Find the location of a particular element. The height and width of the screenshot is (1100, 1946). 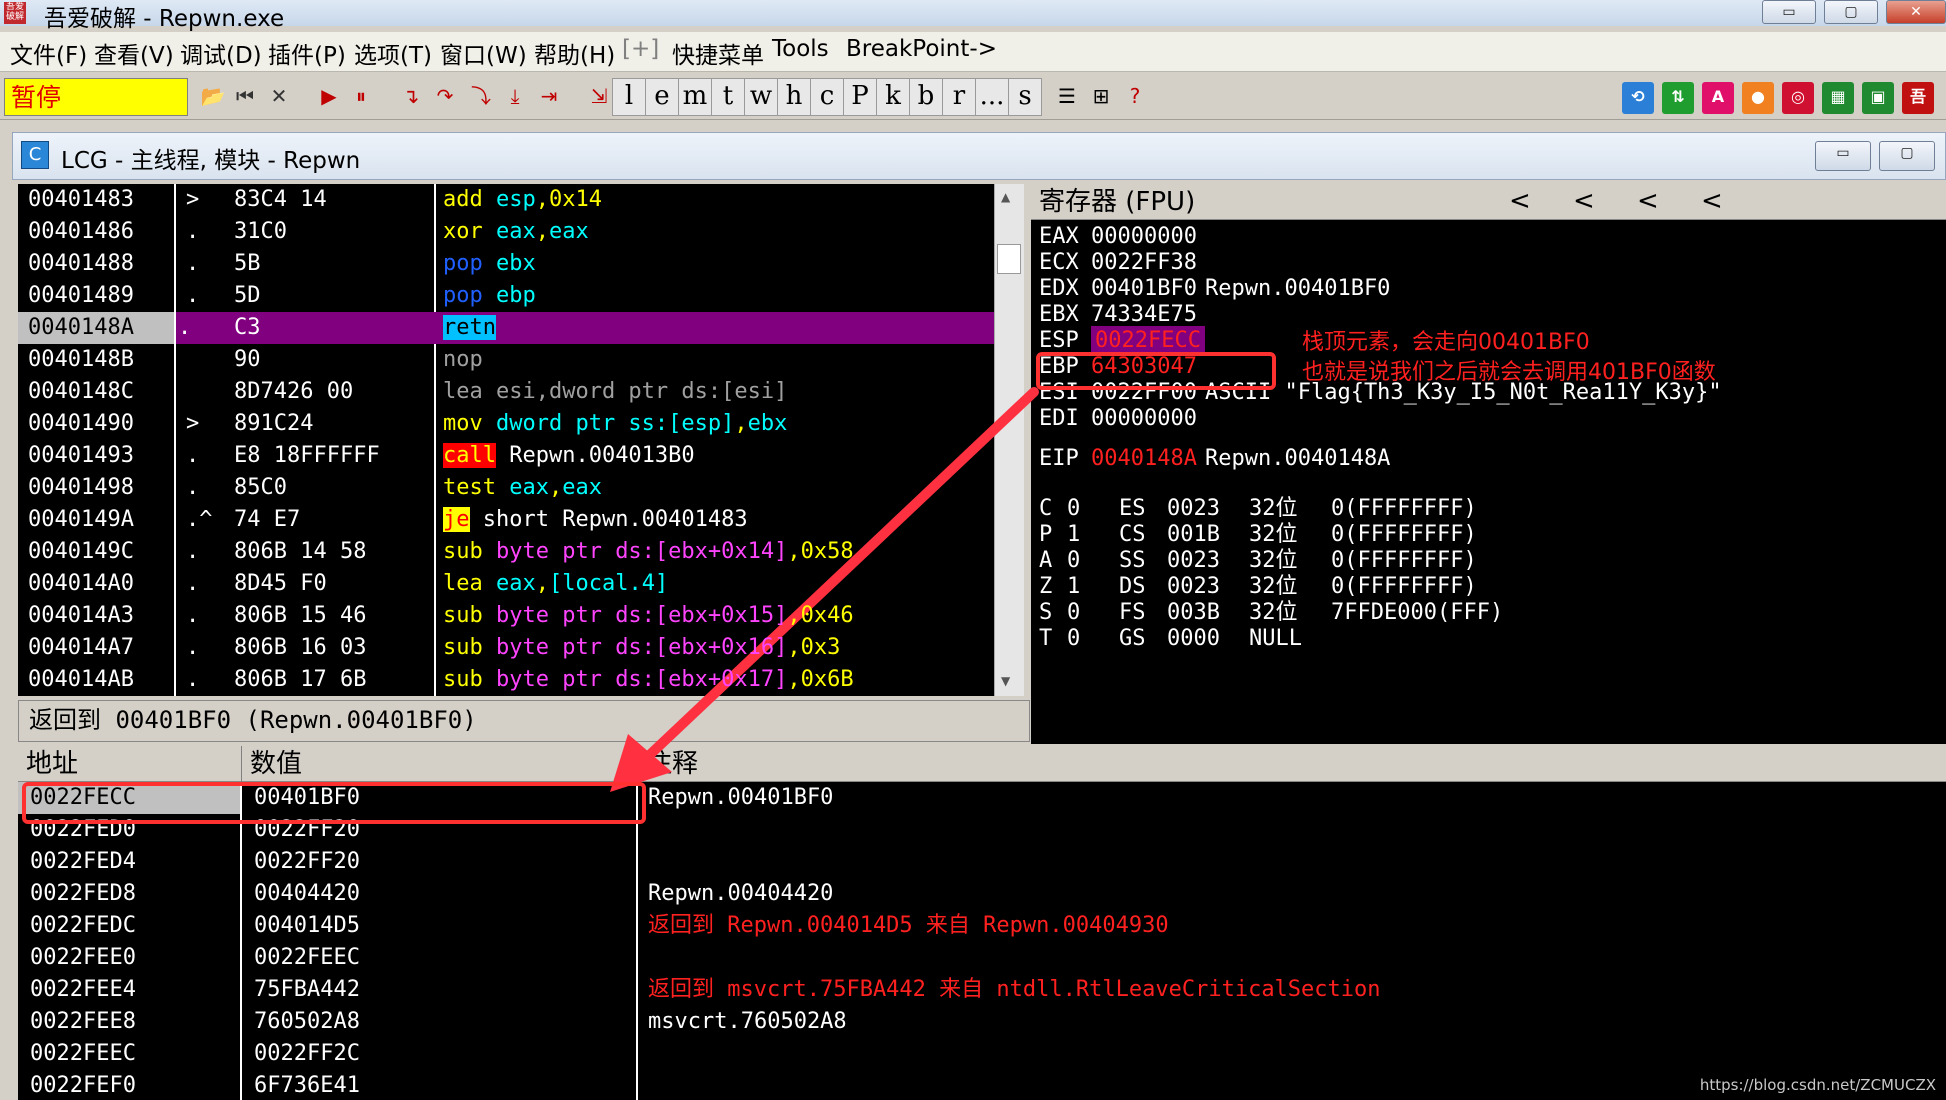

annotation-arrow-shaft is located at coordinates (837, 578).